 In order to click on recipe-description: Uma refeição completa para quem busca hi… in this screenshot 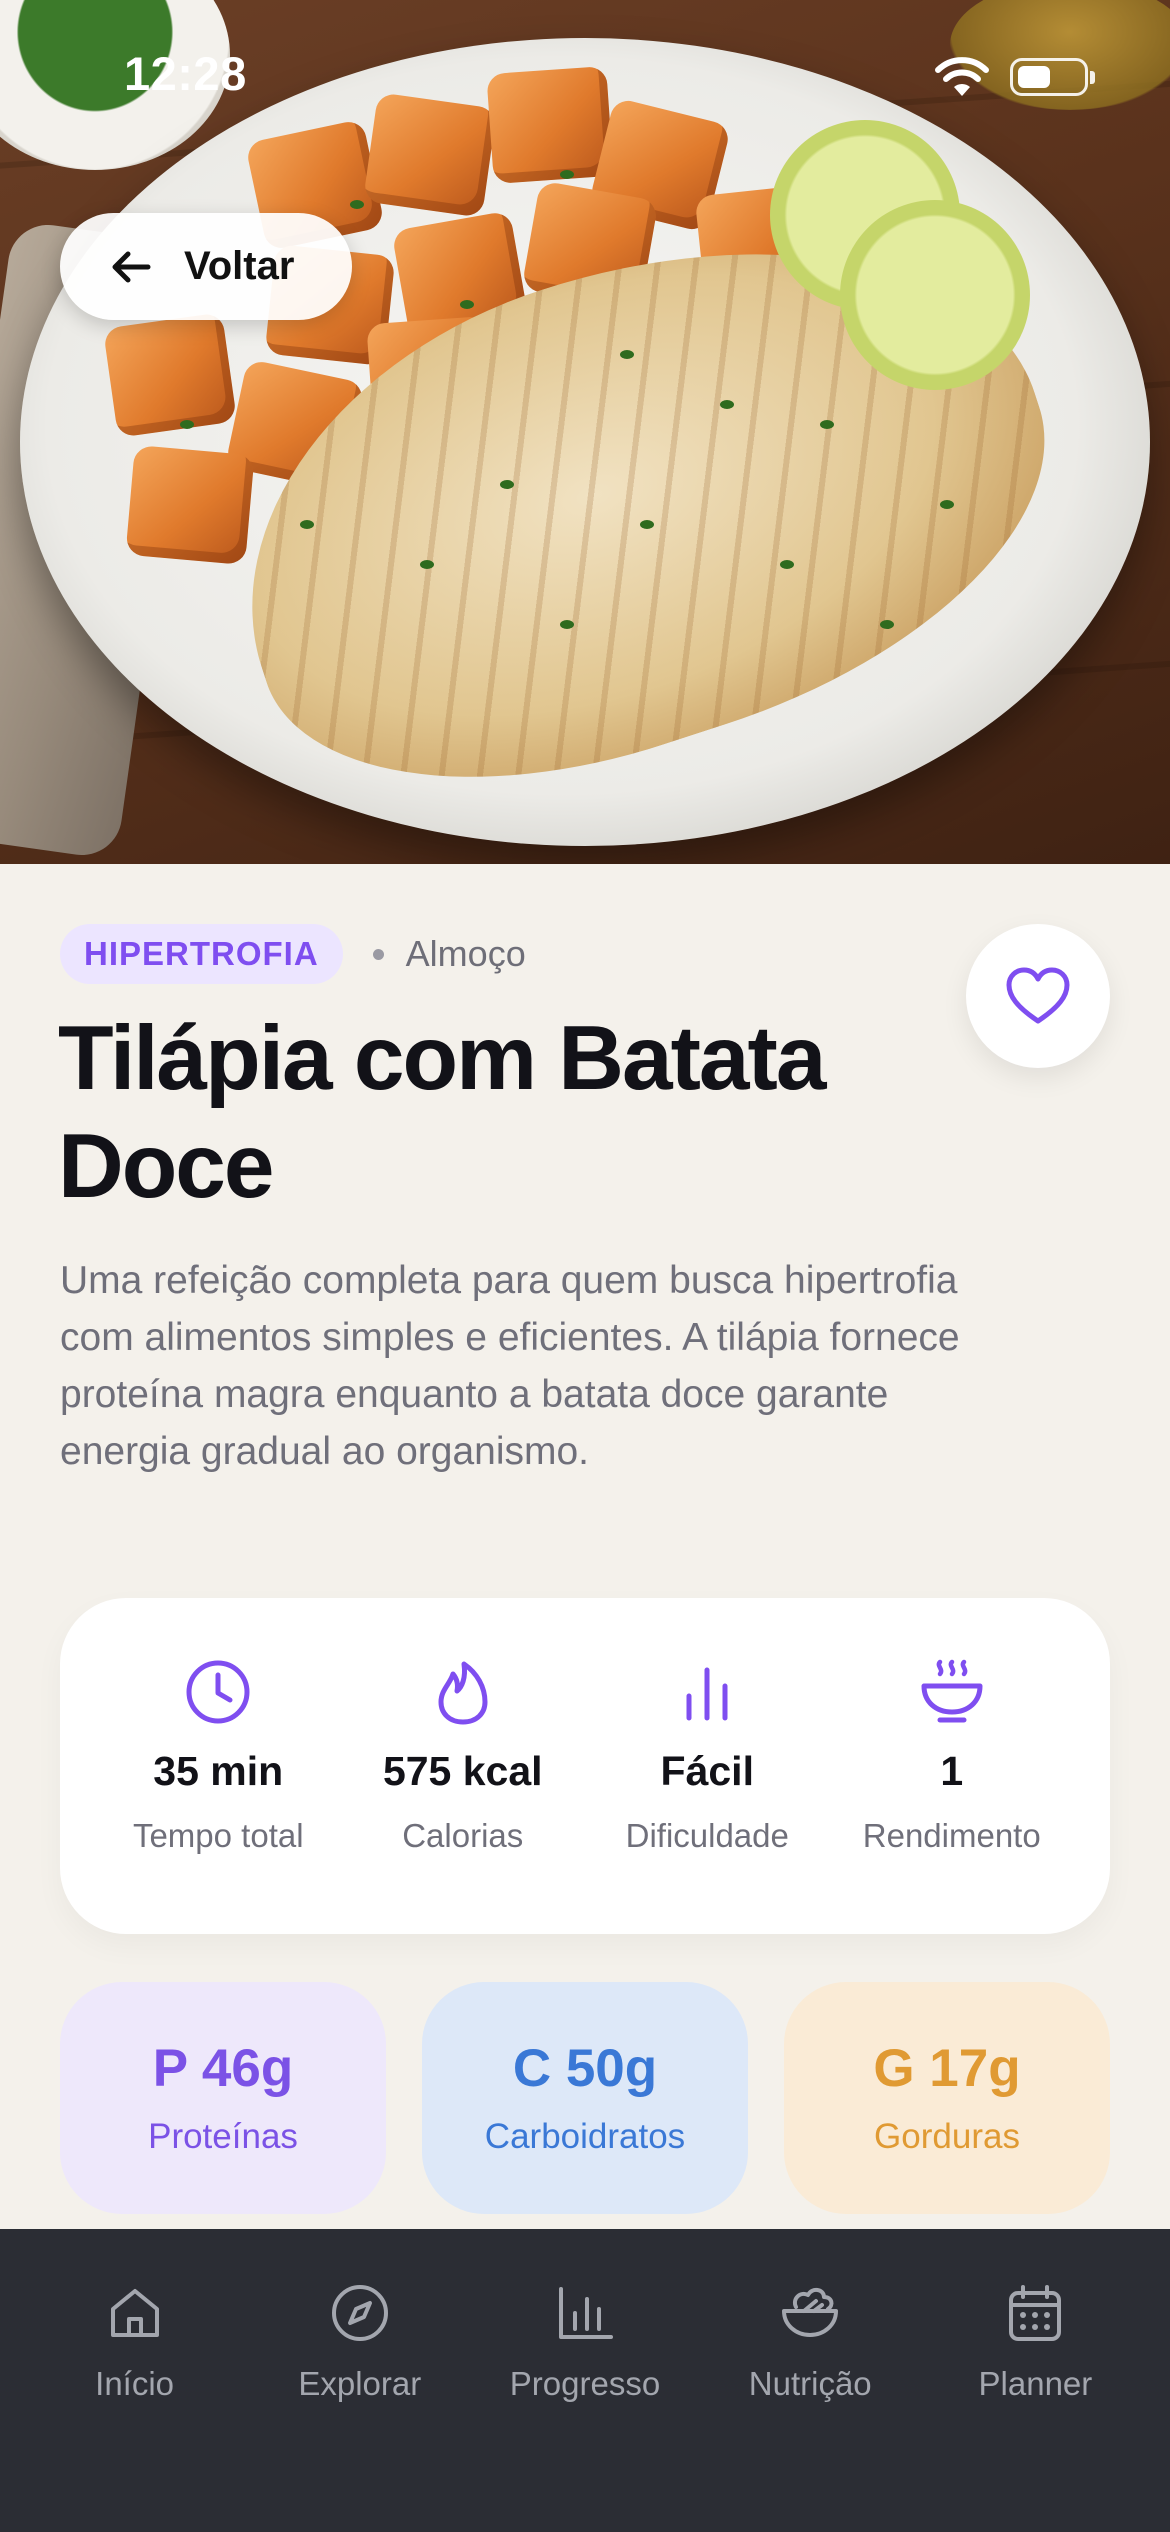, I will do `click(510, 1366)`.